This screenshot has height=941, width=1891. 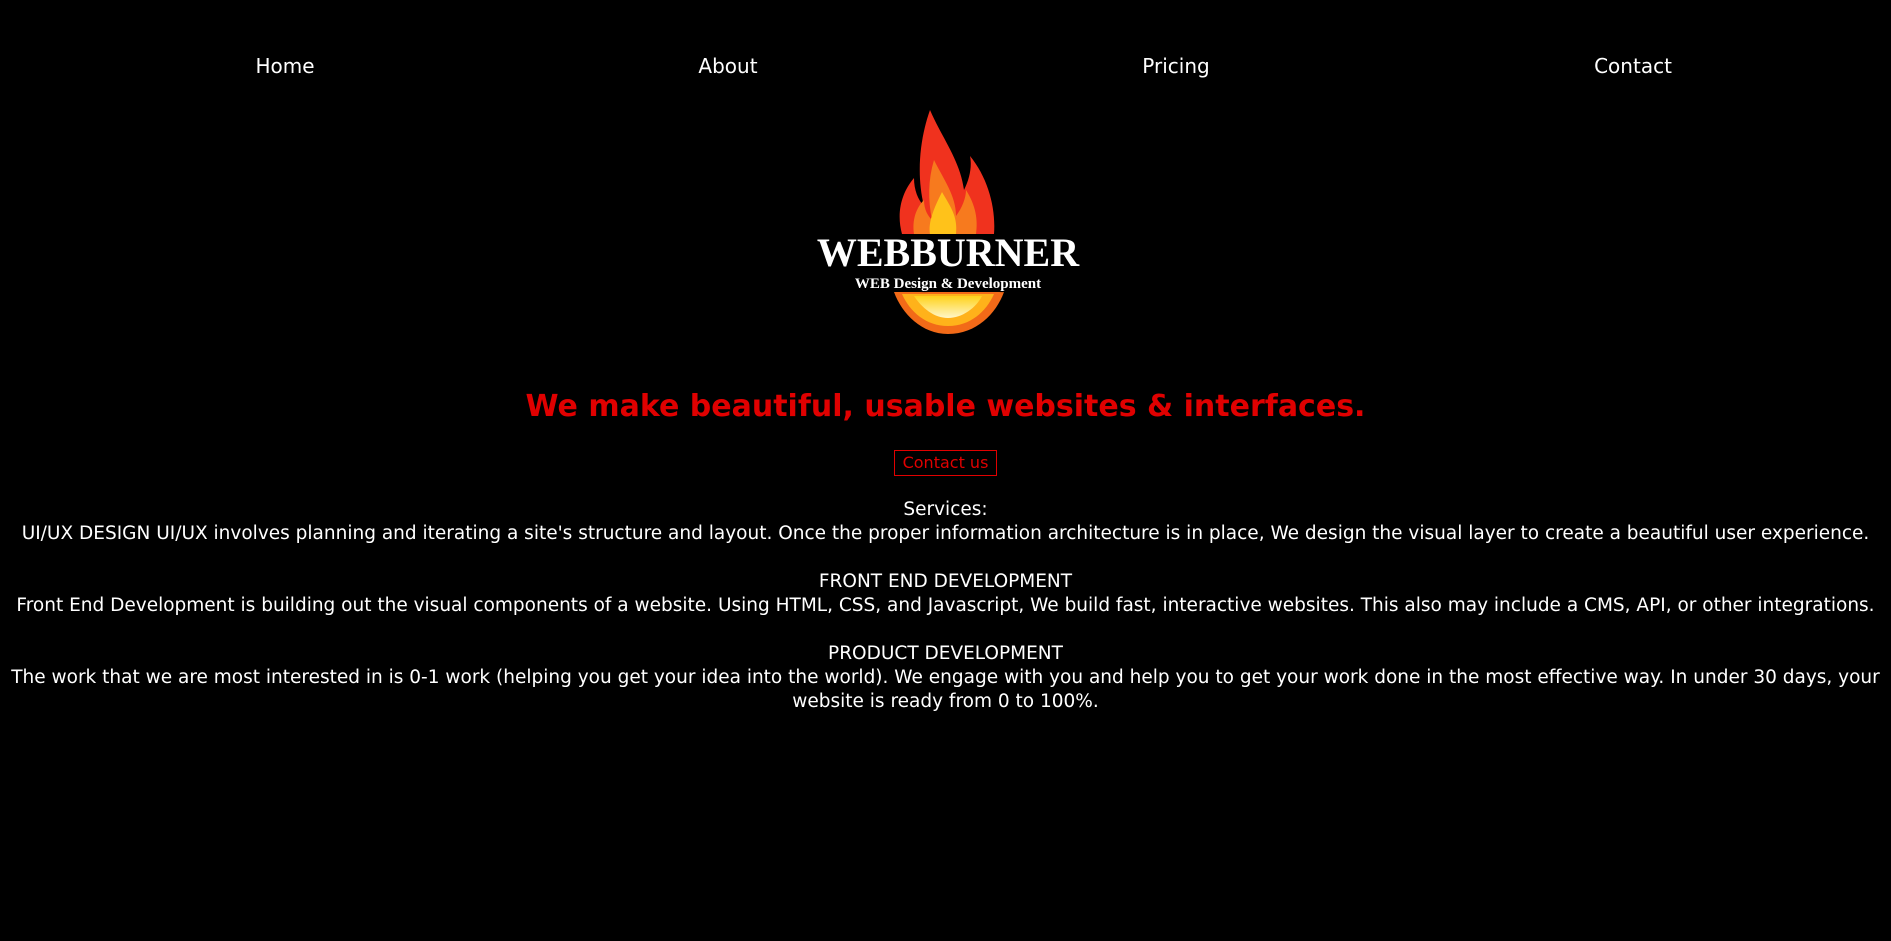 What do you see at coordinates (1633, 66) in the screenshot?
I see `nav-contact-link: Contact` at bounding box center [1633, 66].